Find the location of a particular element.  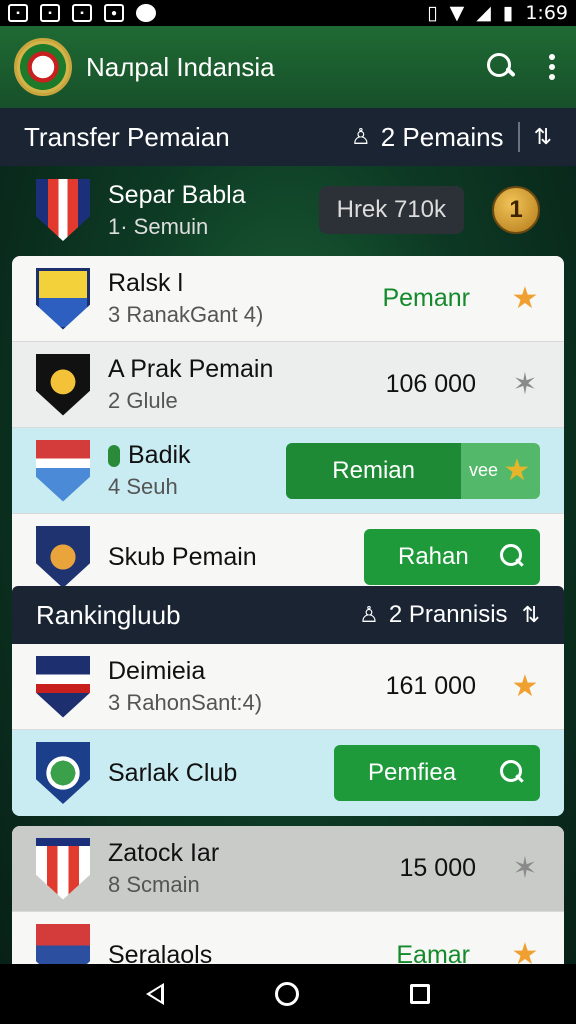

item-sub: 3 RanakGant 4) is located at coordinates (186, 314).